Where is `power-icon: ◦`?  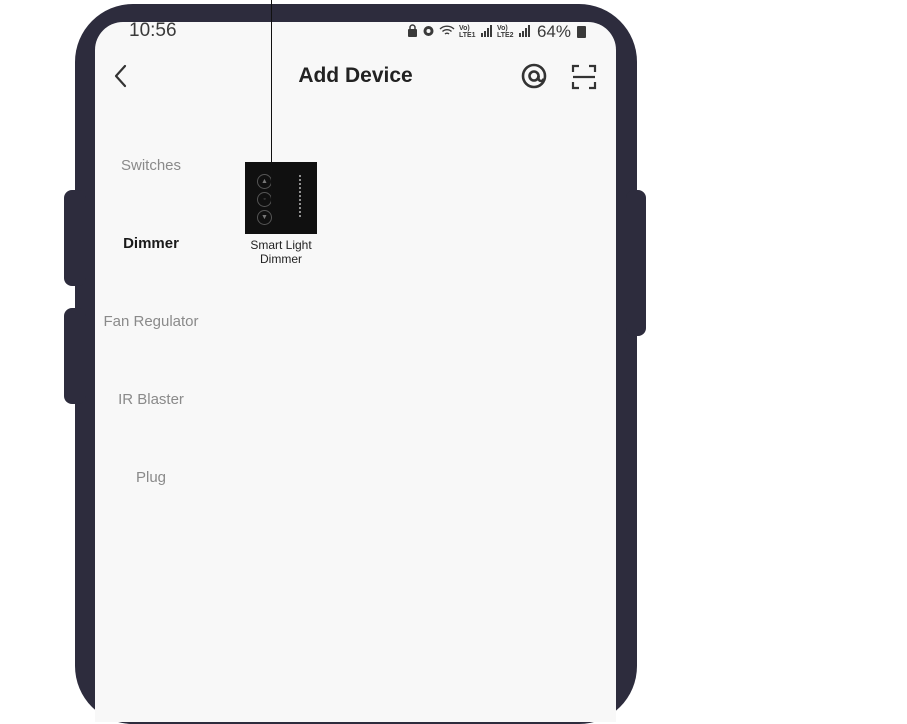 power-icon: ◦ is located at coordinates (264, 199).